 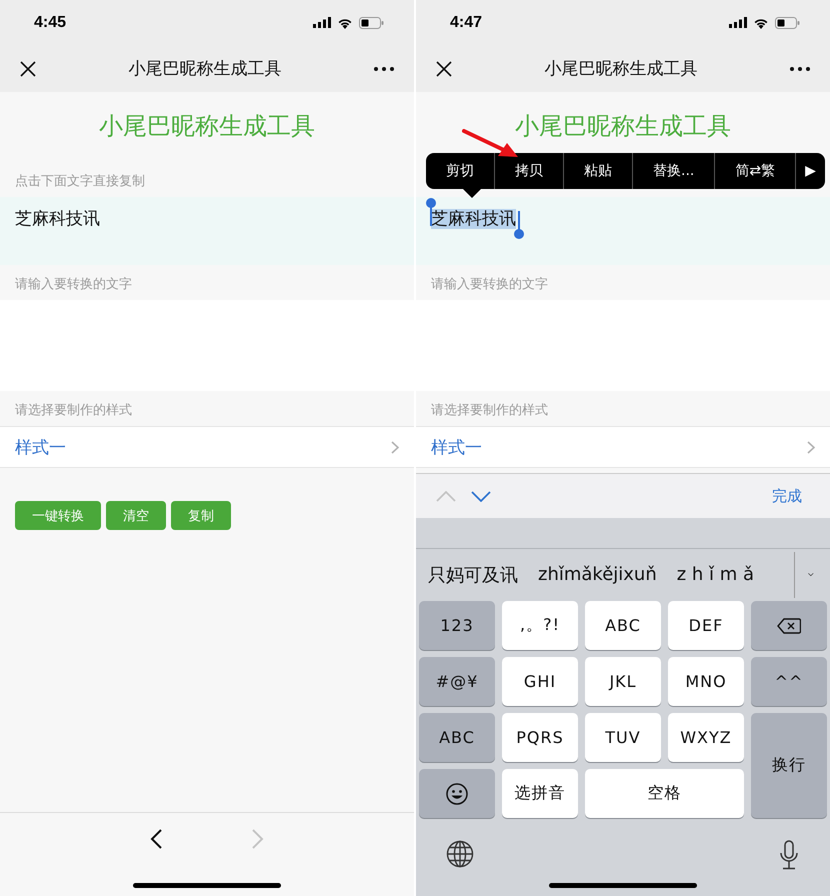 What do you see at coordinates (597, 574) in the screenshot?
I see `candidate-word: zhǐmǎkějixuň` at bounding box center [597, 574].